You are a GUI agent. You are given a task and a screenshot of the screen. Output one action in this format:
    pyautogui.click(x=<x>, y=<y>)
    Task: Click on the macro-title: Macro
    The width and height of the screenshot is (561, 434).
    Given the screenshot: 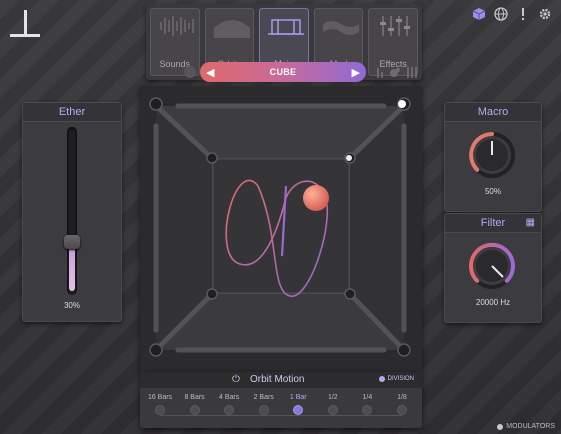 What is the action you would take?
    pyautogui.click(x=493, y=112)
    